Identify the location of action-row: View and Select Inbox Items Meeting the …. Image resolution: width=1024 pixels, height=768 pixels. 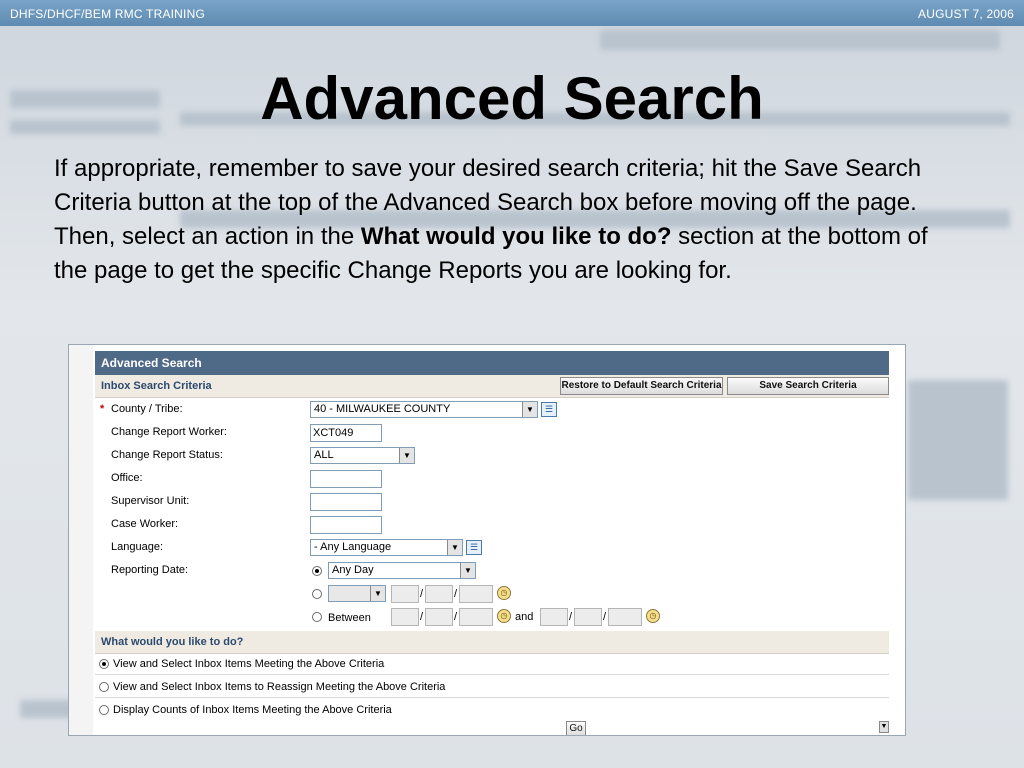
(492, 665).